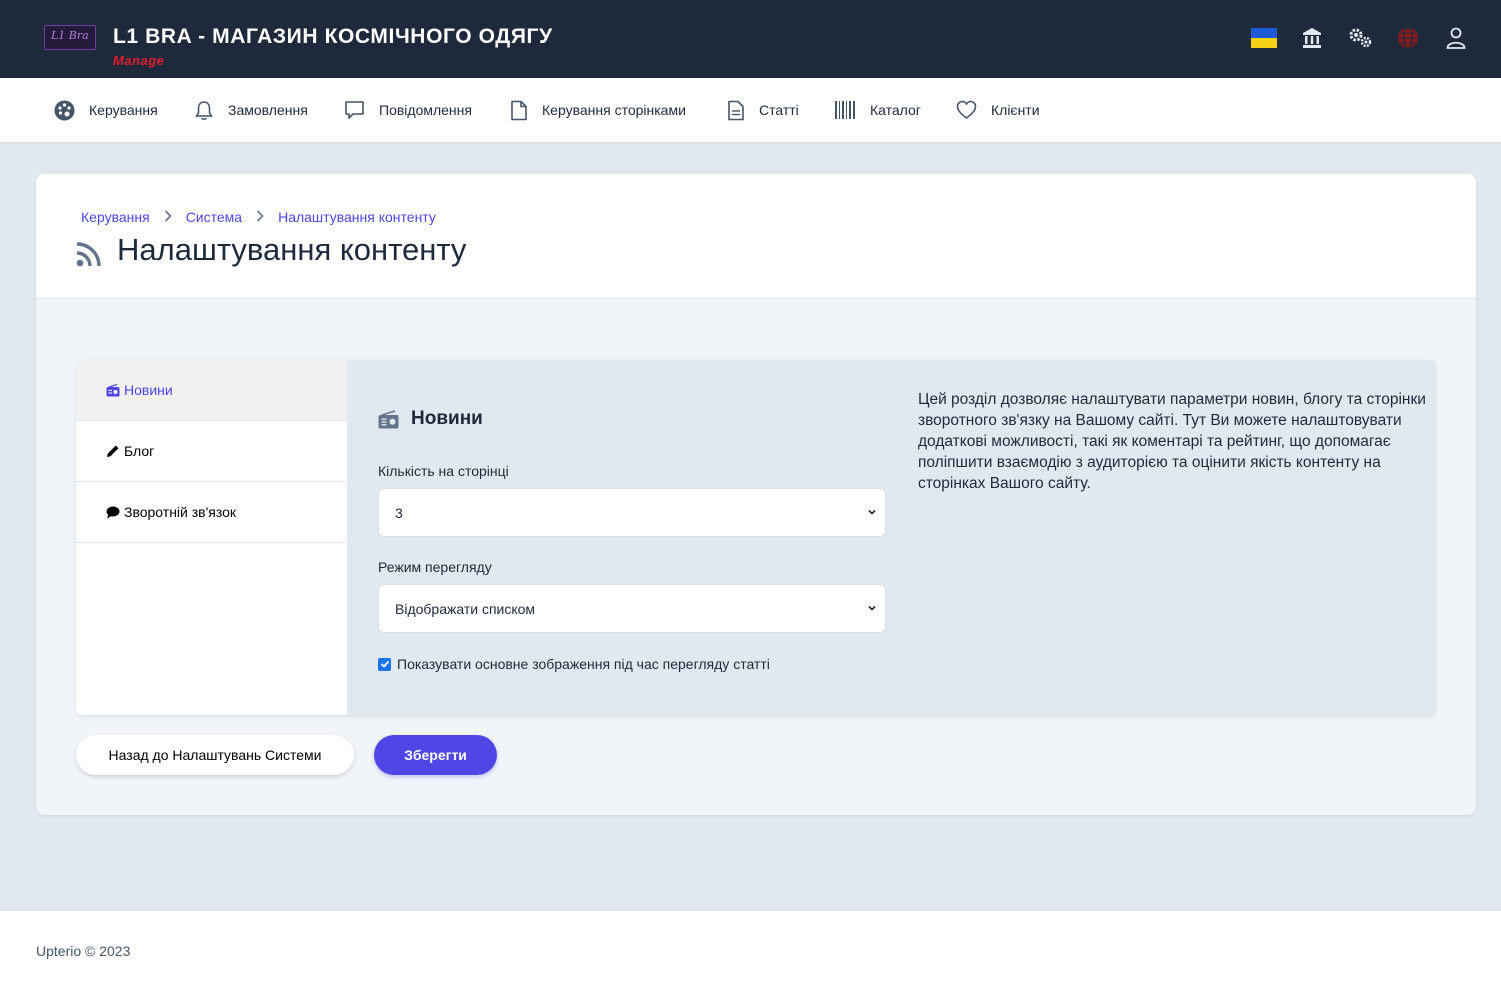 The height and width of the screenshot is (991, 1501). Describe the element at coordinates (113, 512) in the screenshot. I see `comment-icon` at that location.